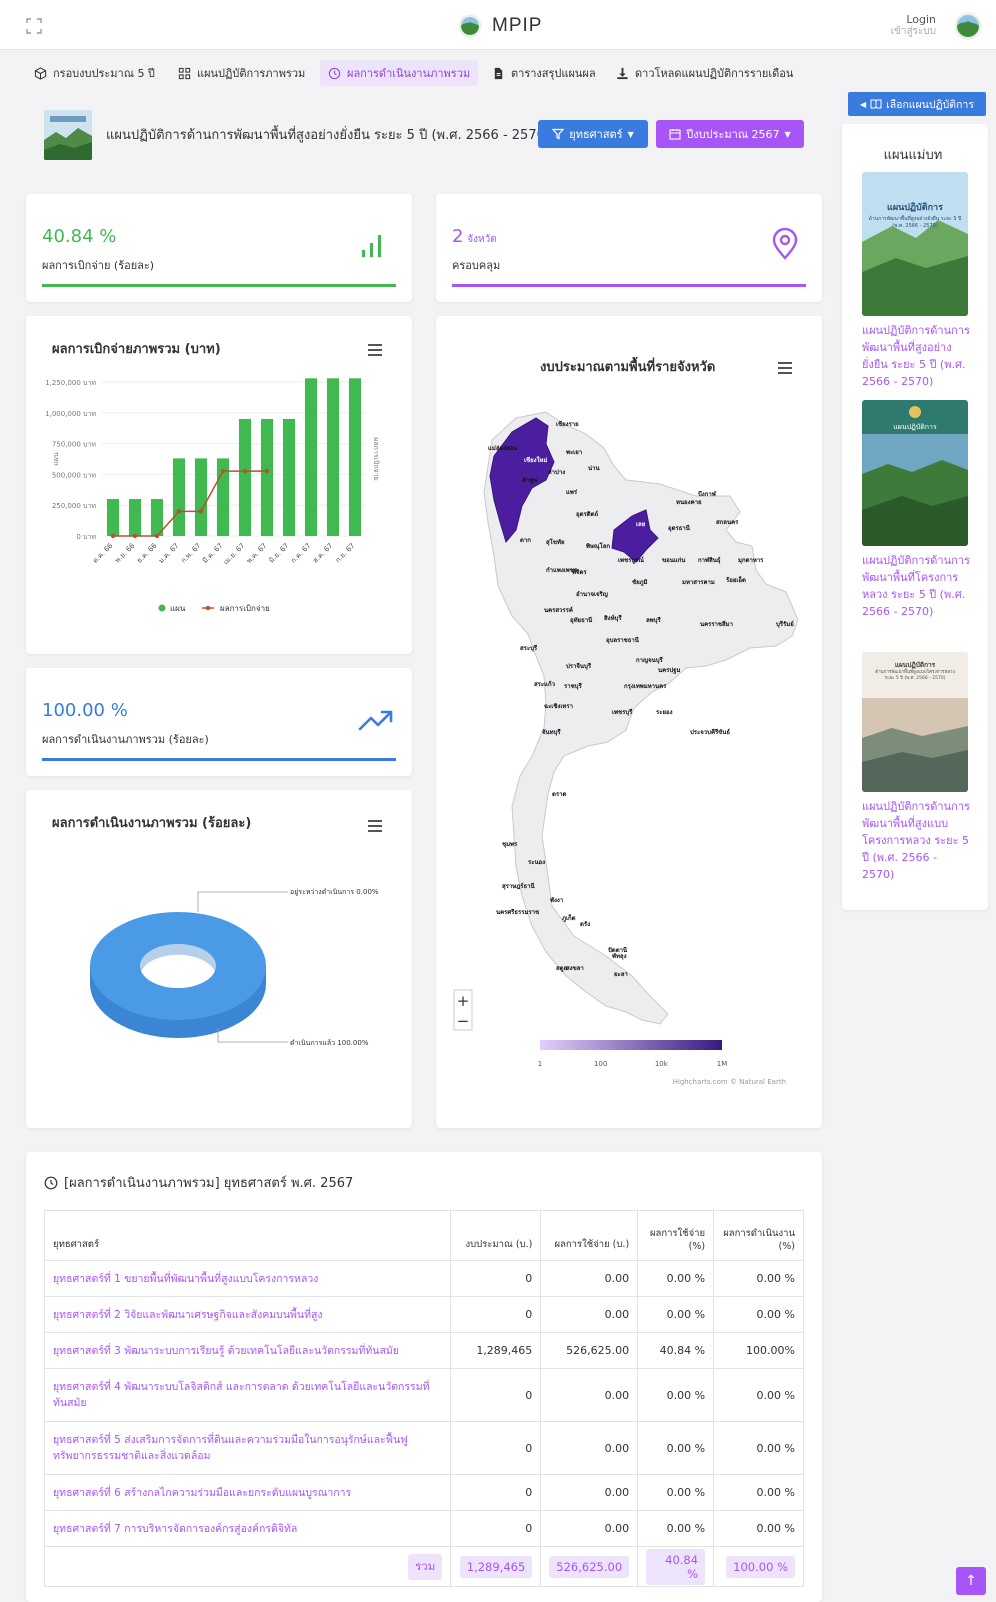 This screenshot has height=1602, width=996. What do you see at coordinates (530, 480) in the screenshot?
I see `province-label: ลำพูน` at bounding box center [530, 480].